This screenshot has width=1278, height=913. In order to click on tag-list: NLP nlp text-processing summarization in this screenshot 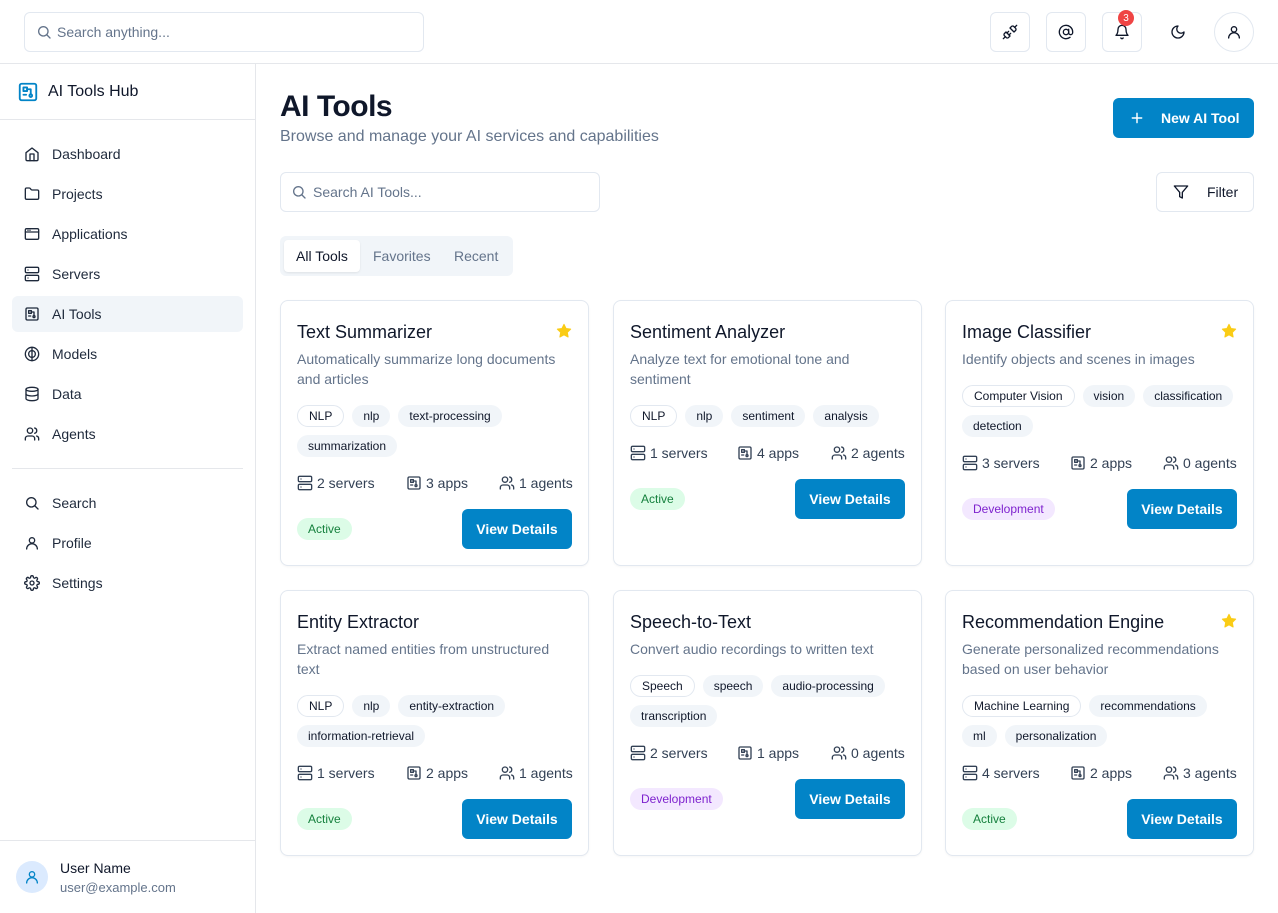, I will do `click(439, 431)`.